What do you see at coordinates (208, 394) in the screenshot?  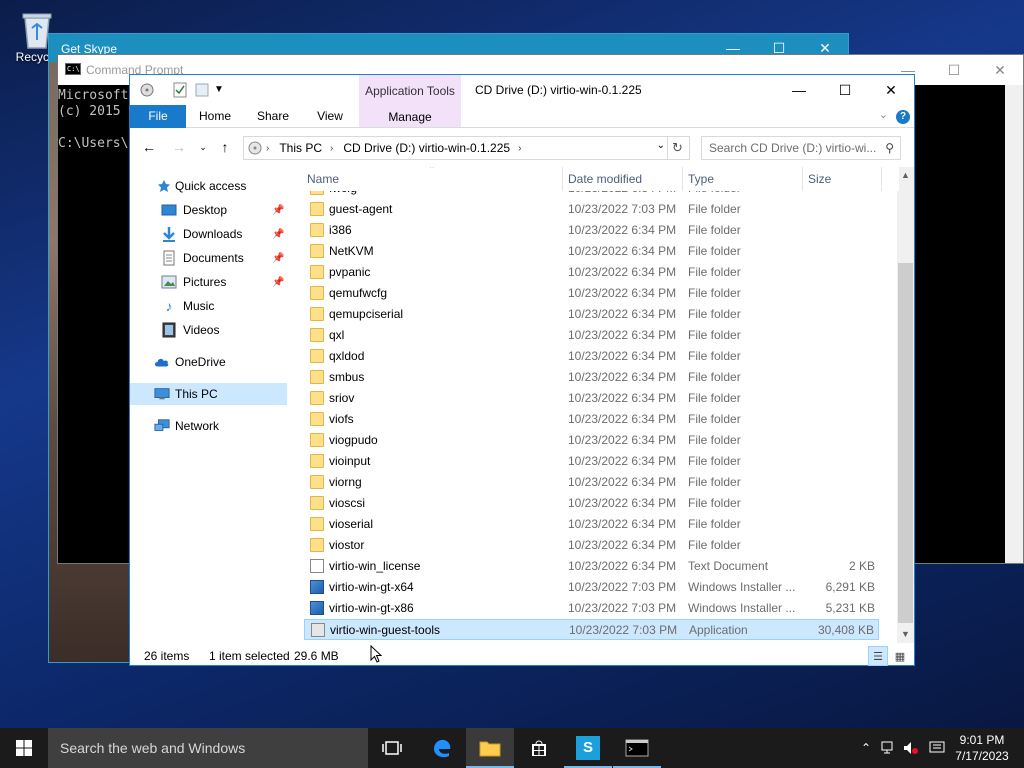 I see `sidebar-item-this-pc: This PC` at bounding box center [208, 394].